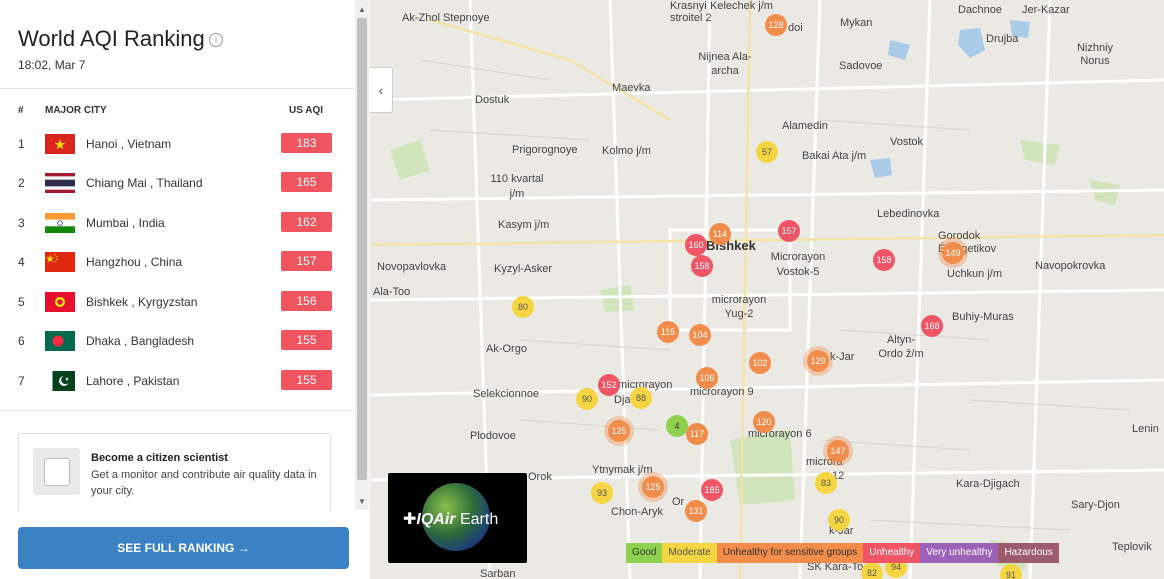  What do you see at coordinates (142, 302) in the screenshot?
I see `city-name: Bishkek , Kyrgyzstan` at bounding box center [142, 302].